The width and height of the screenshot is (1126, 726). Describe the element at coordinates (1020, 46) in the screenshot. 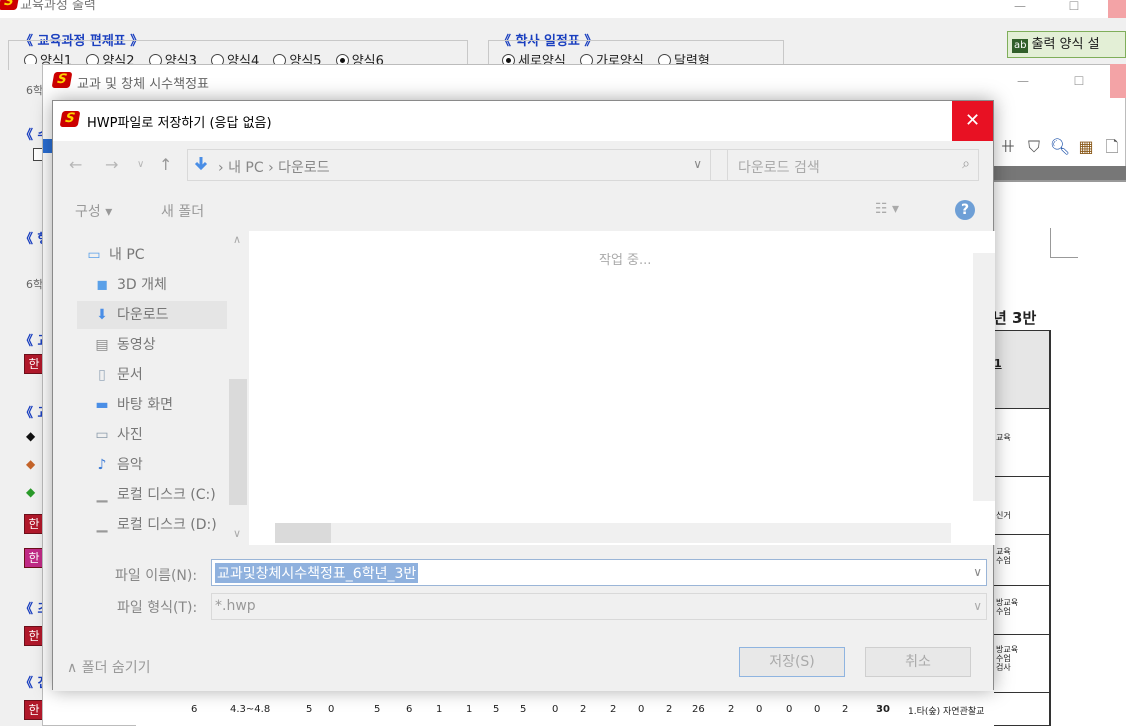

I see `print-badge-icon: ab` at that location.